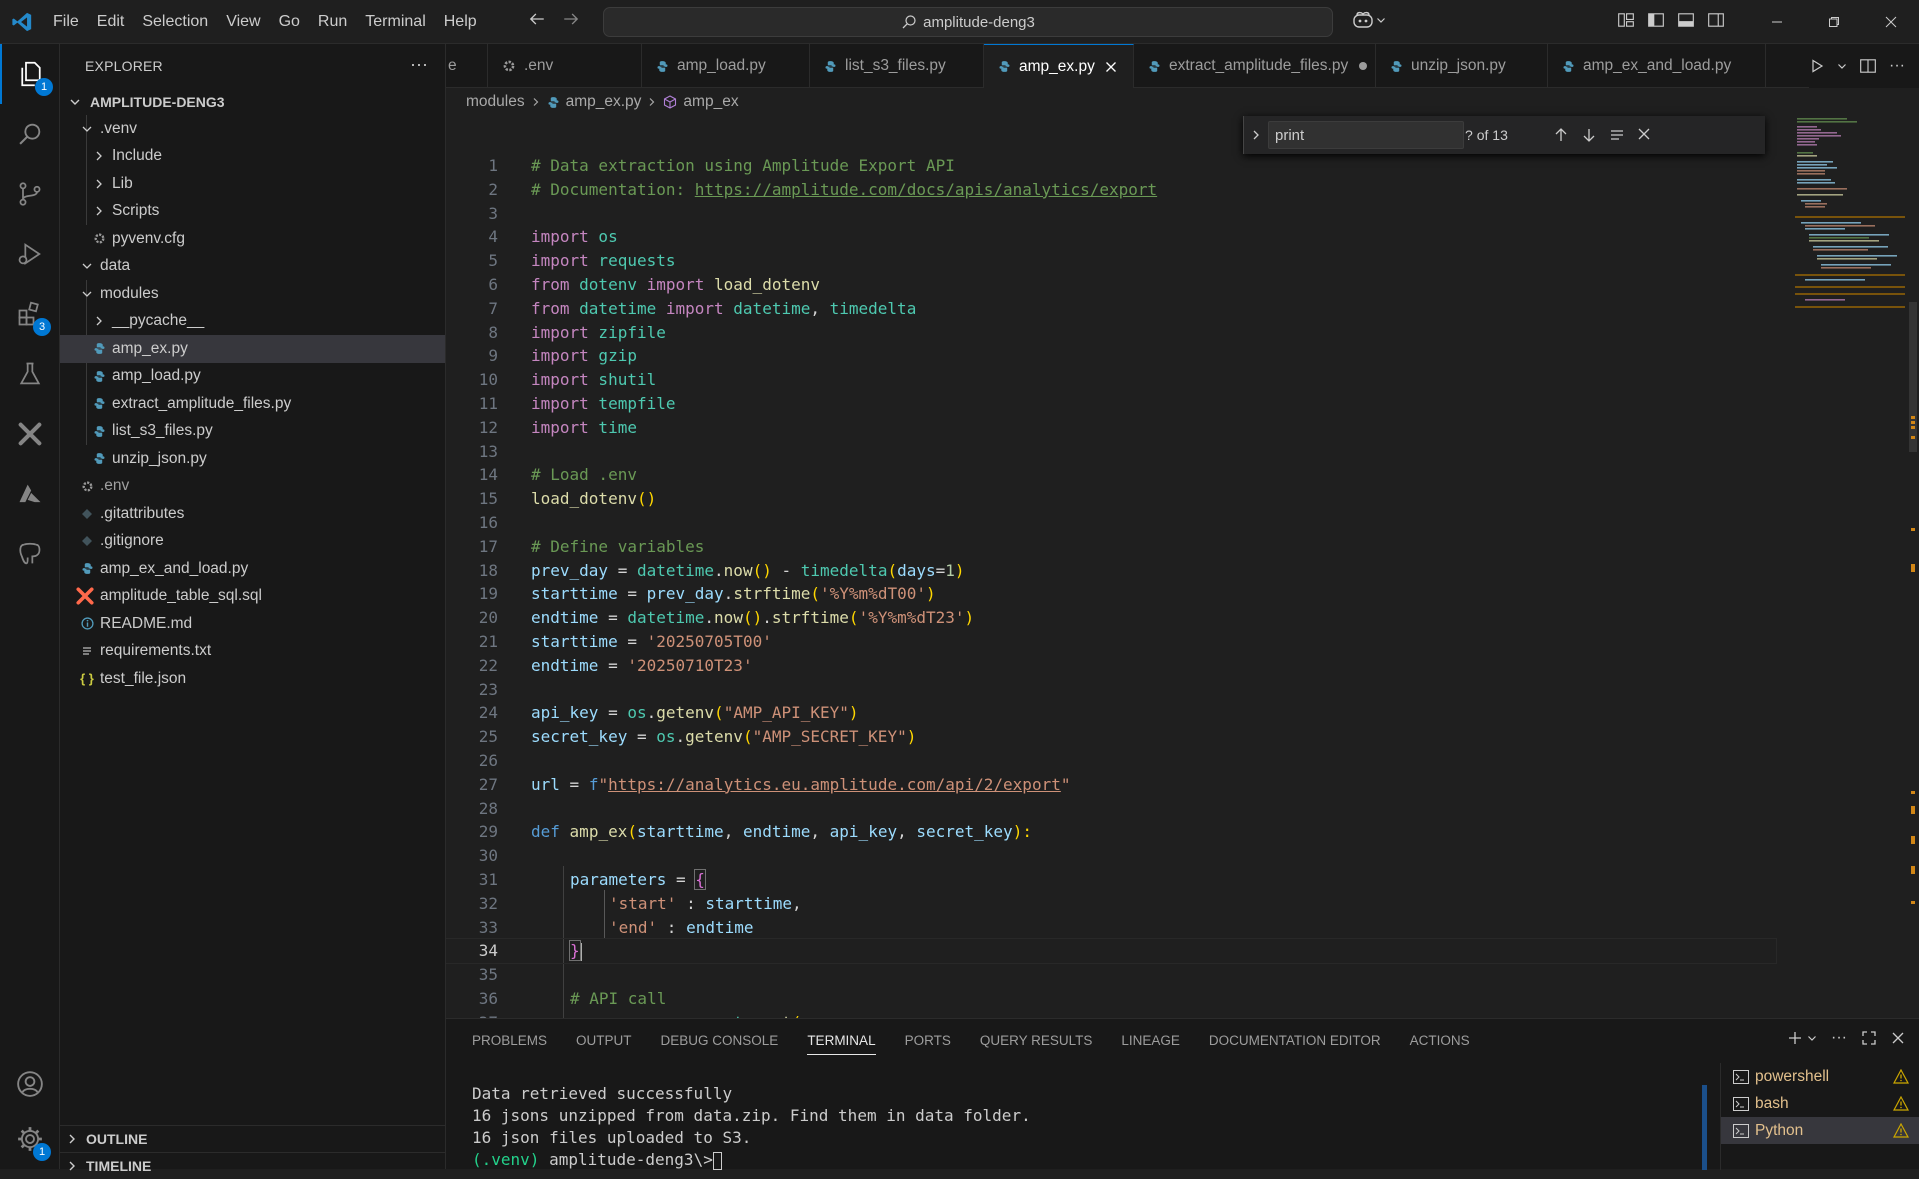 Image resolution: width=1919 pixels, height=1179 pixels. What do you see at coordinates (252, 404) in the screenshot?
I see `tree-file-extract-amplitude-files: extract_amplitude_files.py` at bounding box center [252, 404].